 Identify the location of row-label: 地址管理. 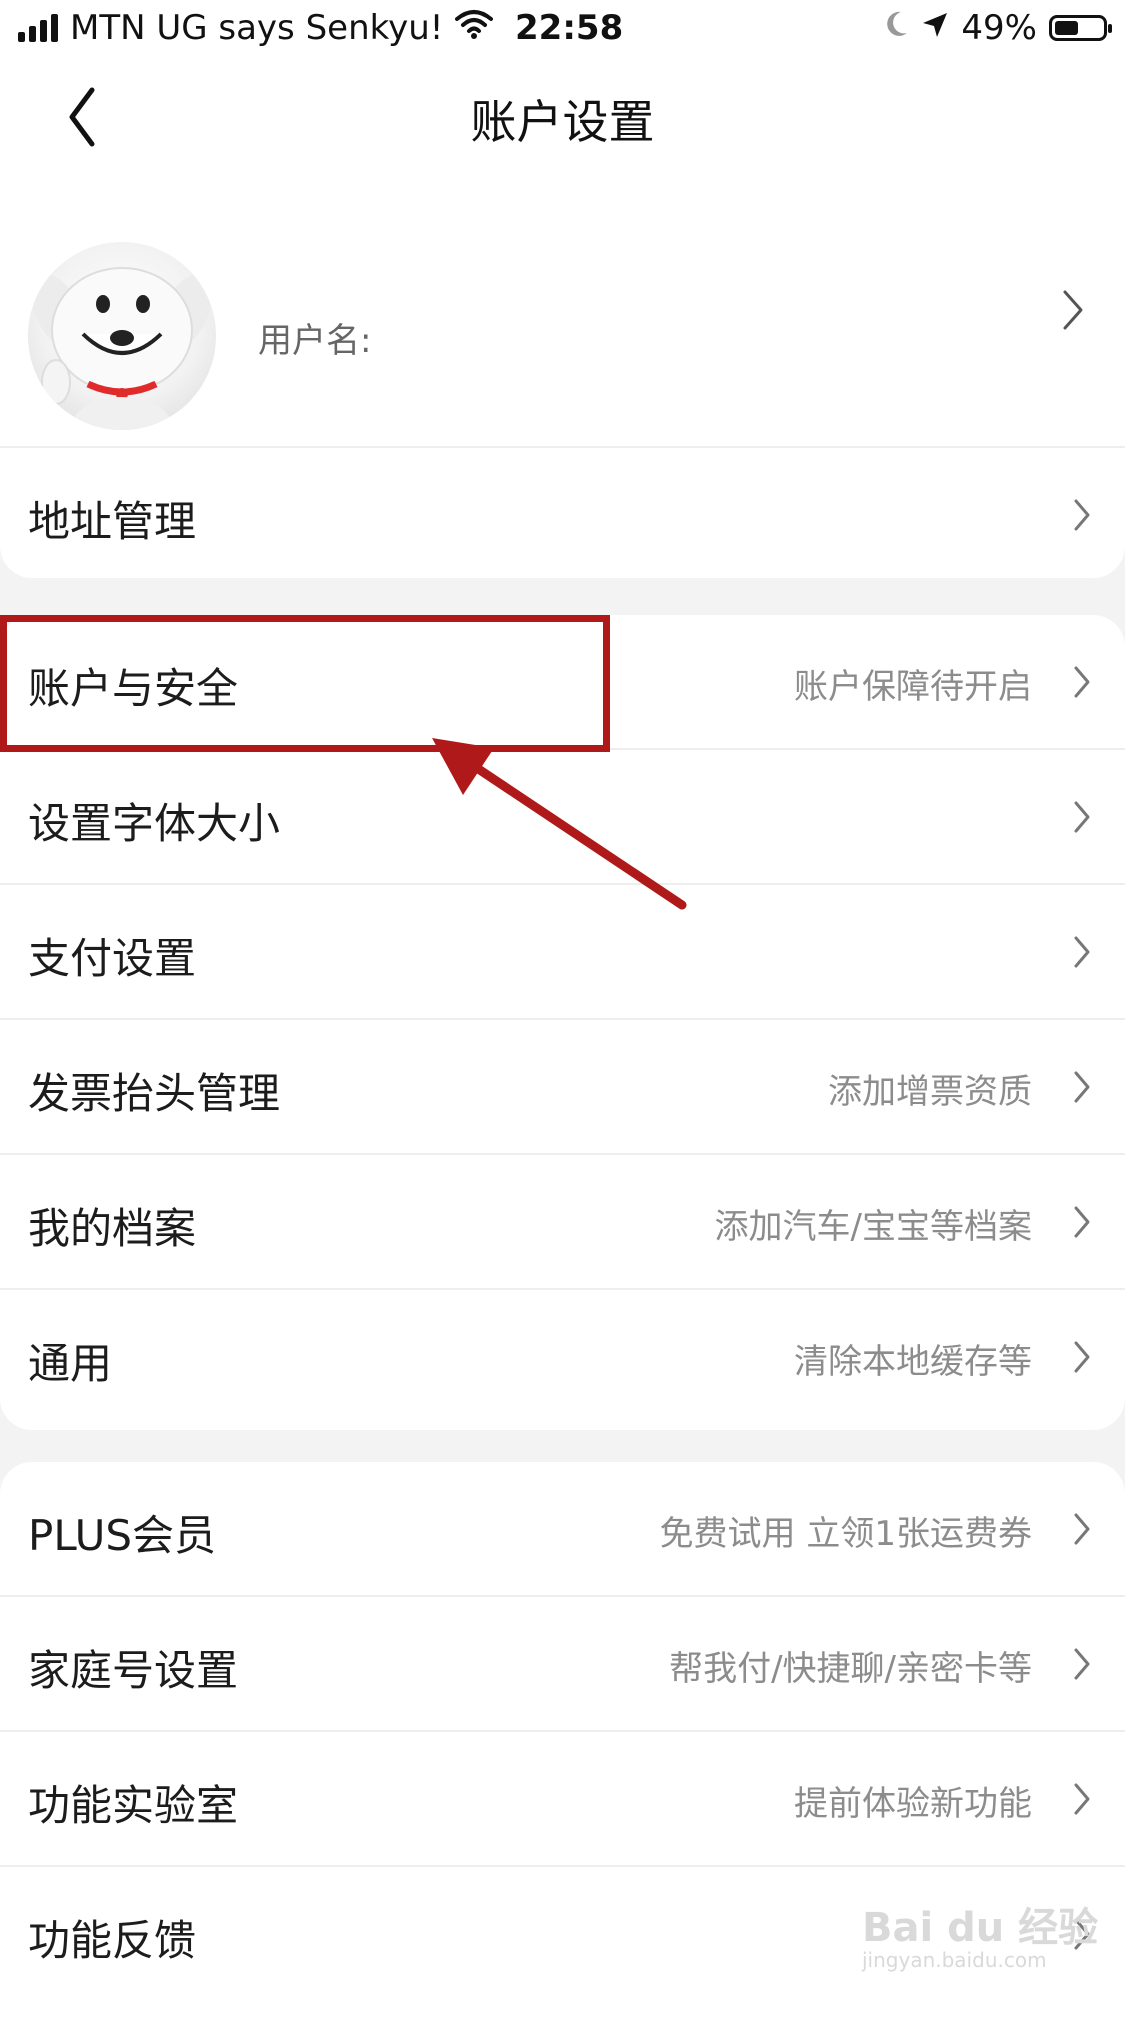
(112, 521).